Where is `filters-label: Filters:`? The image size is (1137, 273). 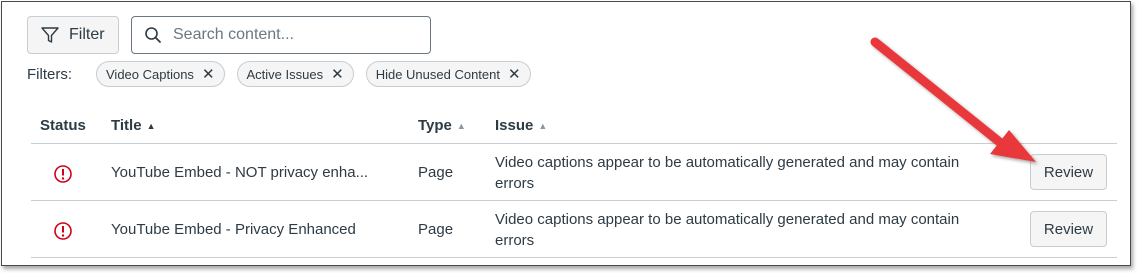 filters-label: Filters: is located at coordinates (49, 74).